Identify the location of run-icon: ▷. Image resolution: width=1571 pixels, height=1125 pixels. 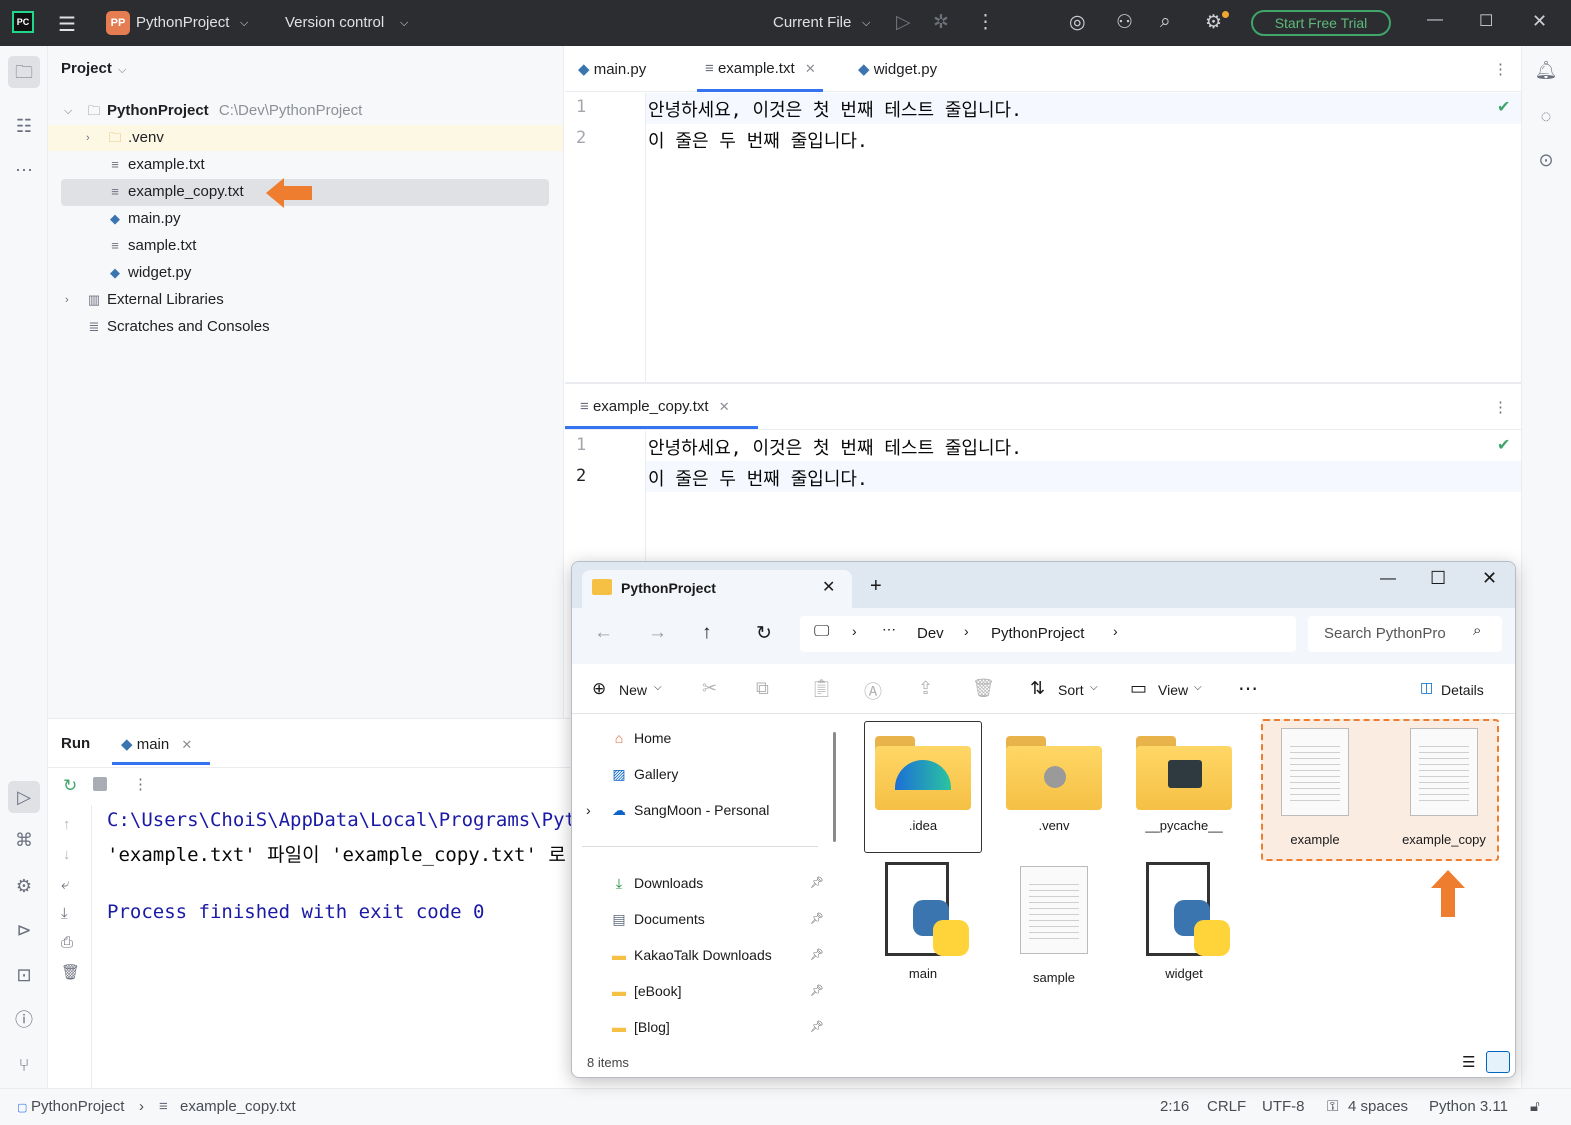
(903, 22).